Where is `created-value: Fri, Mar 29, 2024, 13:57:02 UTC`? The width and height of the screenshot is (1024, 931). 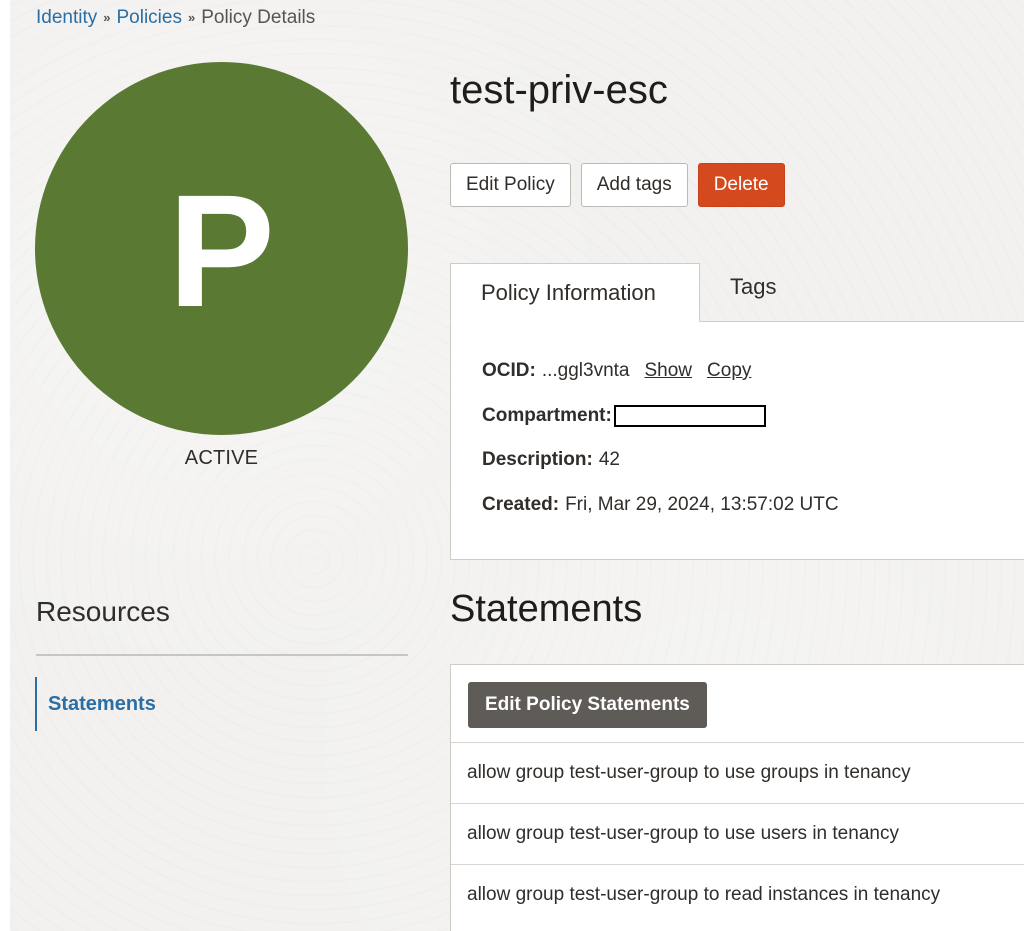 created-value: Fri, Mar 29, 2024, 13:57:02 UTC is located at coordinates (702, 504).